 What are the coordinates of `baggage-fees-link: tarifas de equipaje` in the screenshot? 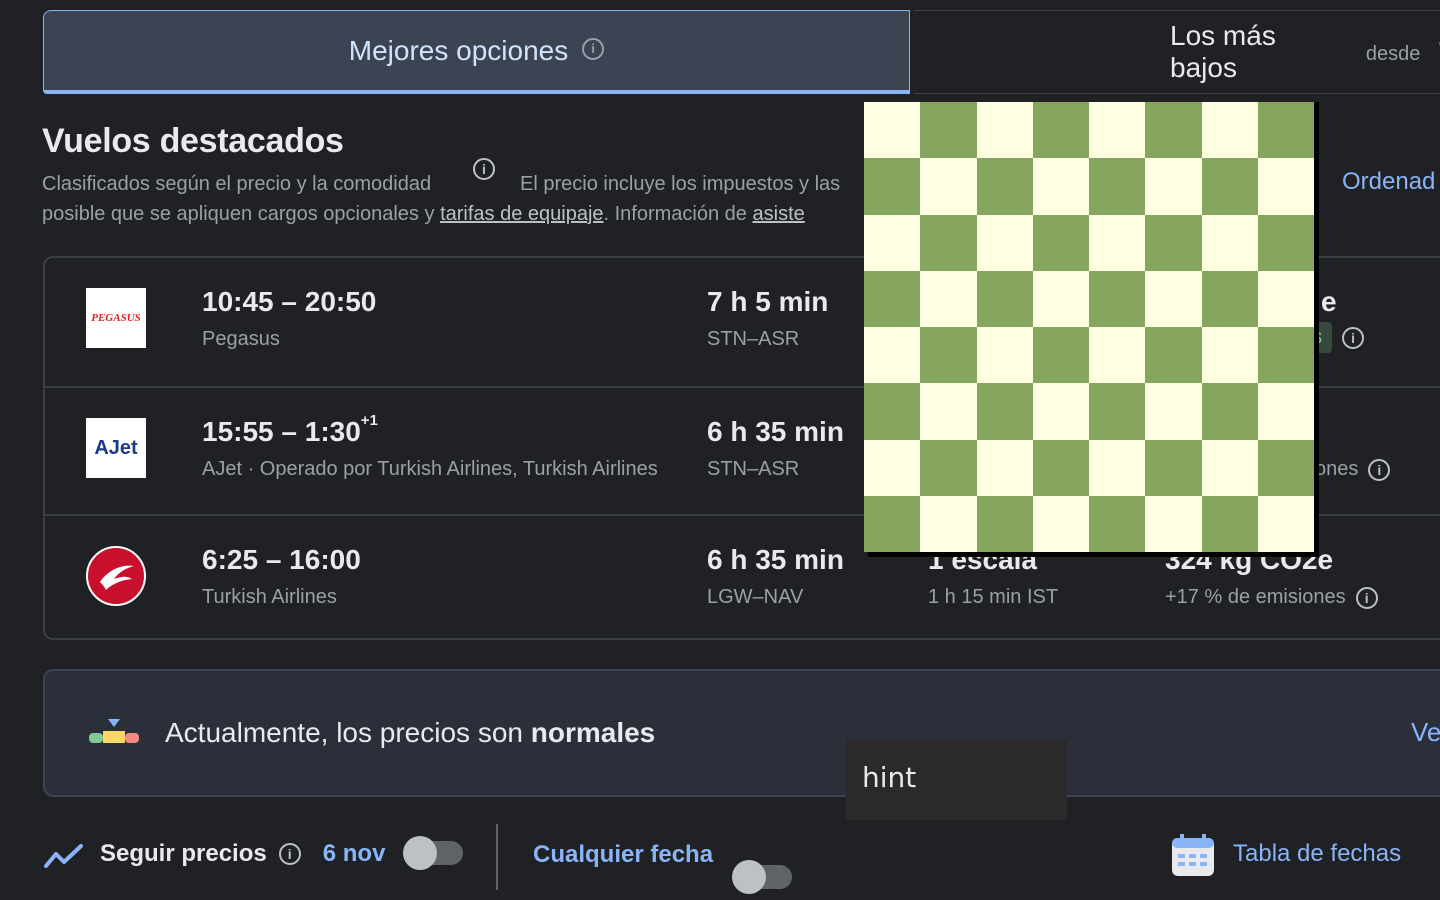 It's located at (521, 214).